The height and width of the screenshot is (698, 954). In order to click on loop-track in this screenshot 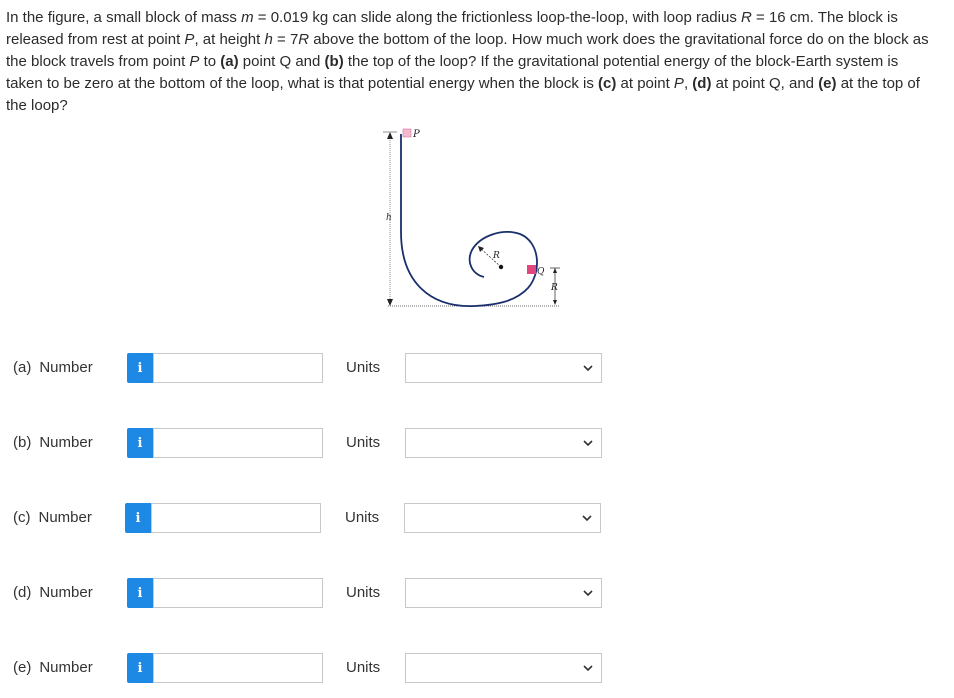, I will do `click(469, 220)`.